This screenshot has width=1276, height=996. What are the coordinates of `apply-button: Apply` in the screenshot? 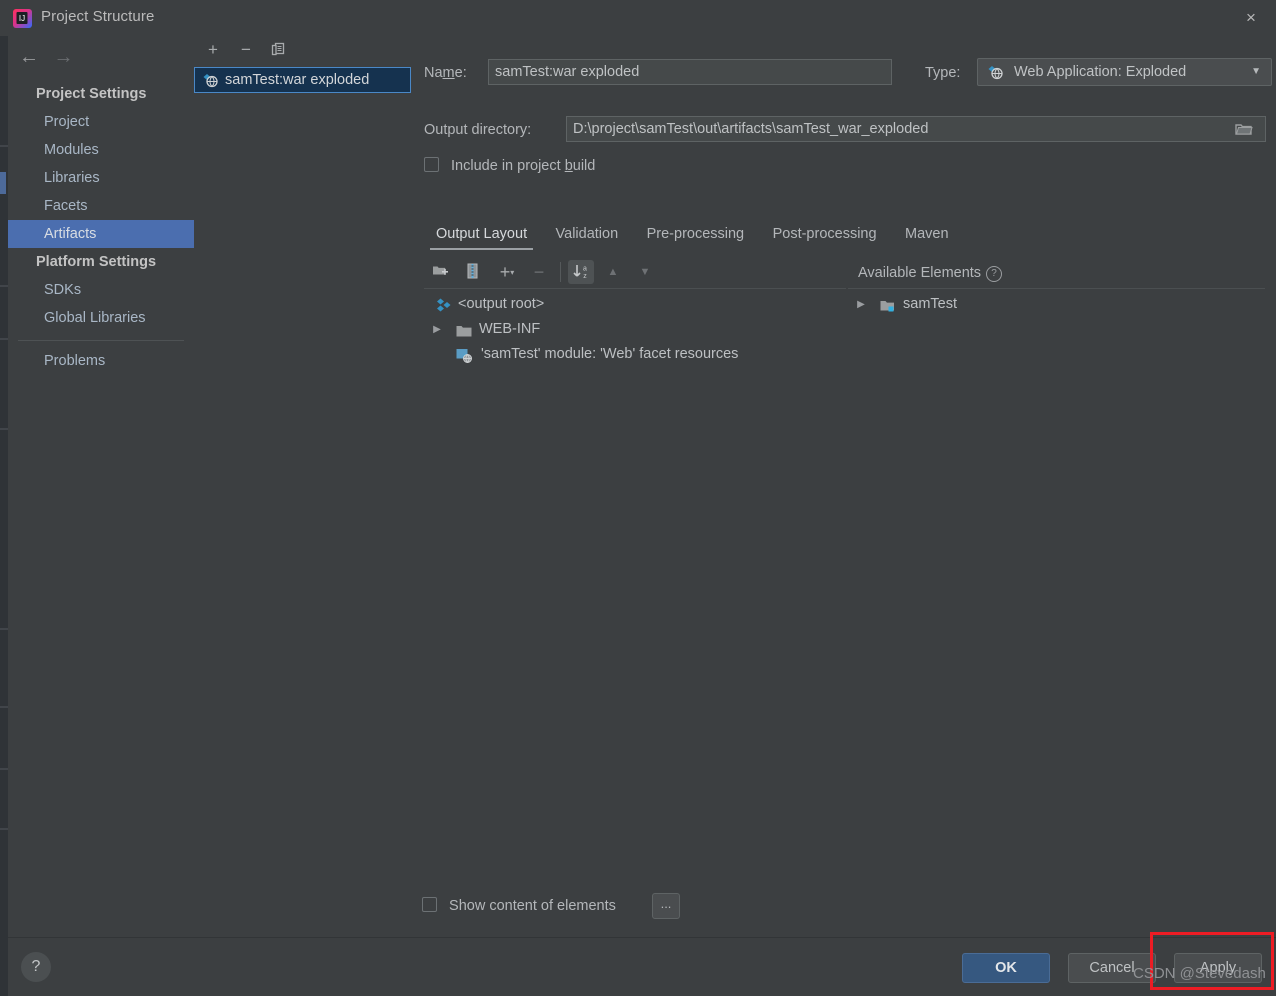 It's located at (1218, 968).